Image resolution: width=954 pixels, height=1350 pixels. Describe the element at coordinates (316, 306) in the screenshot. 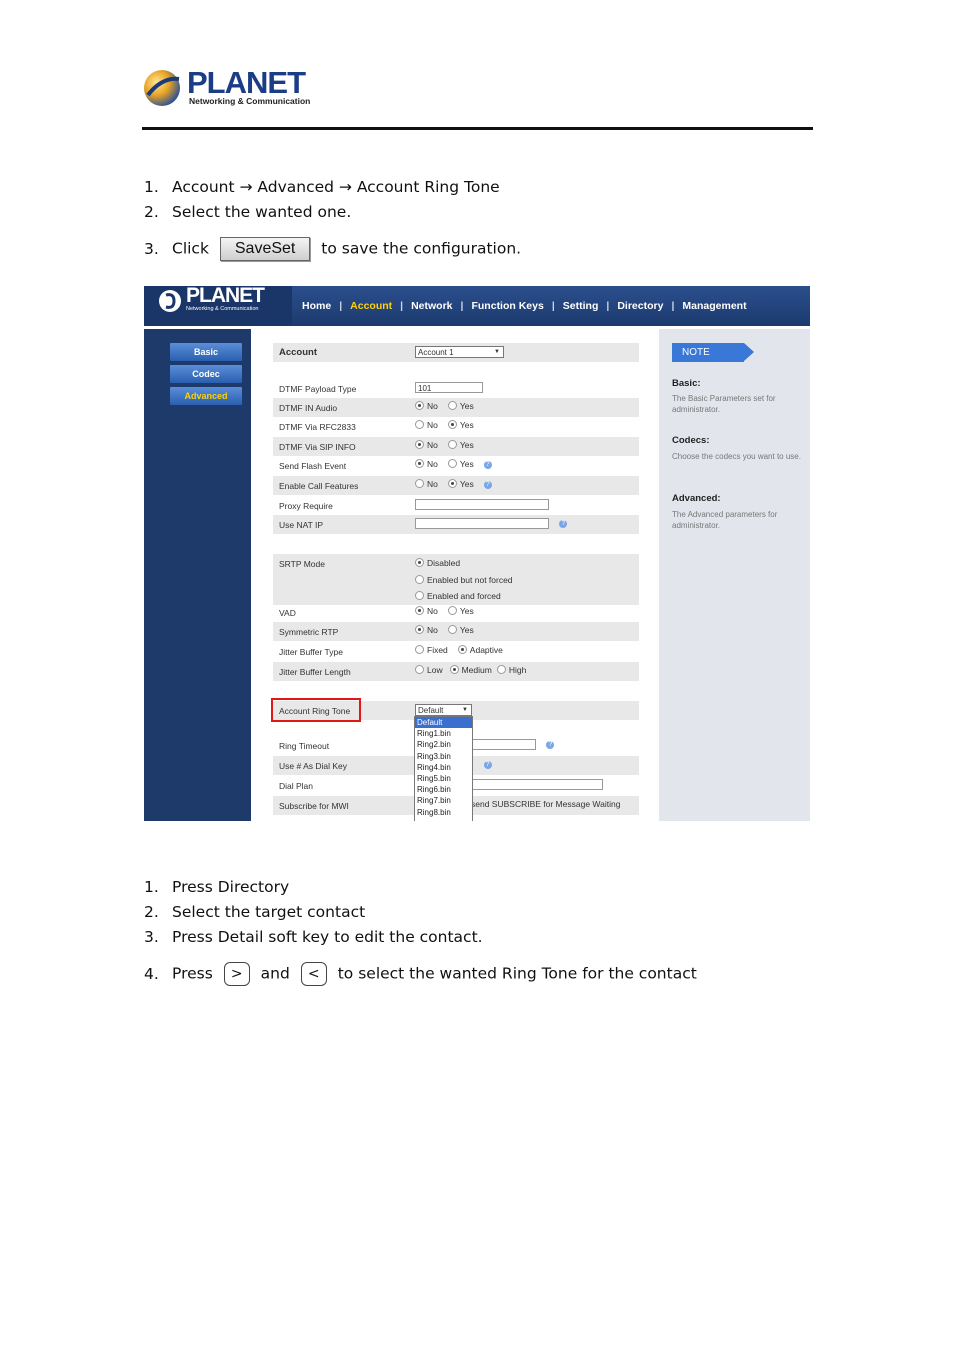

I see `nav-home: Home` at that location.